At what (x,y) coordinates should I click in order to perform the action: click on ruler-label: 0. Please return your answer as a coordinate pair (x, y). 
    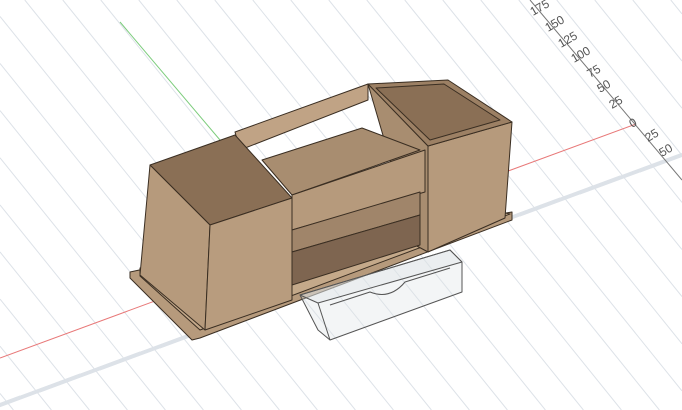
    Looking at the image, I should click on (633, 123).